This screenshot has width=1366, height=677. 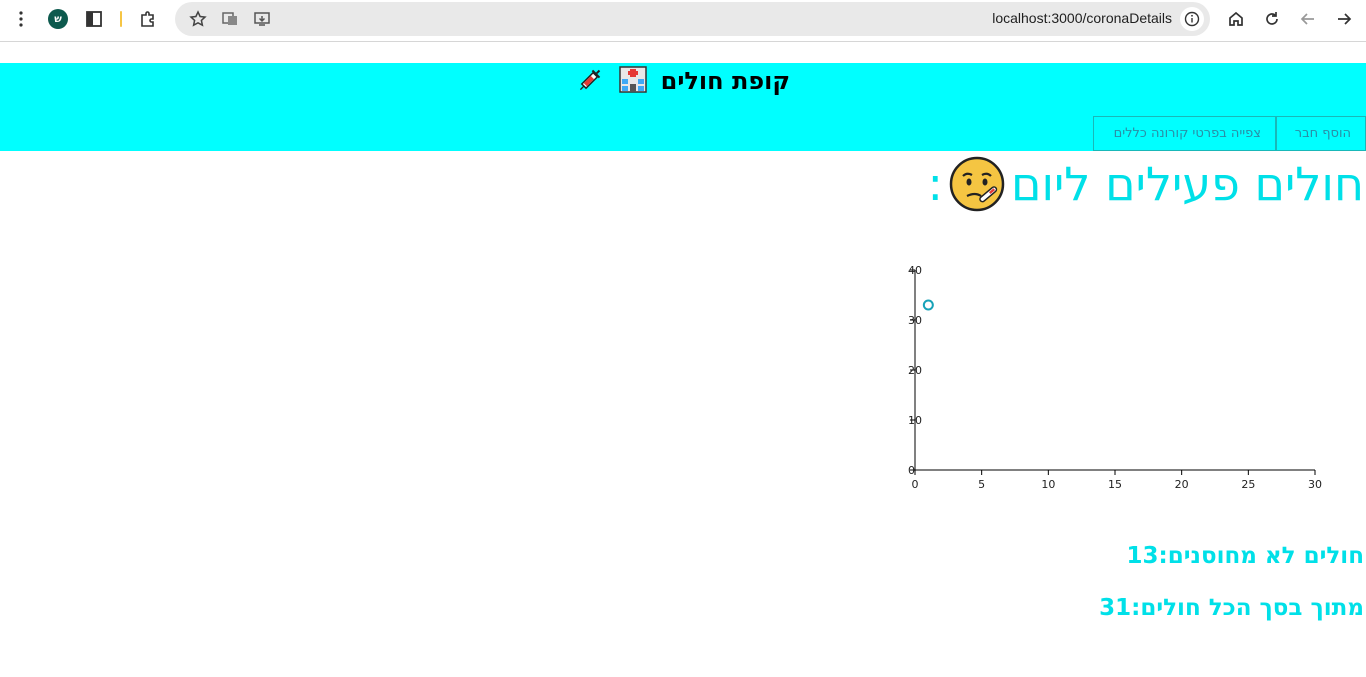 I want to click on bookmark-star-icon, so click(x=198, y=19).